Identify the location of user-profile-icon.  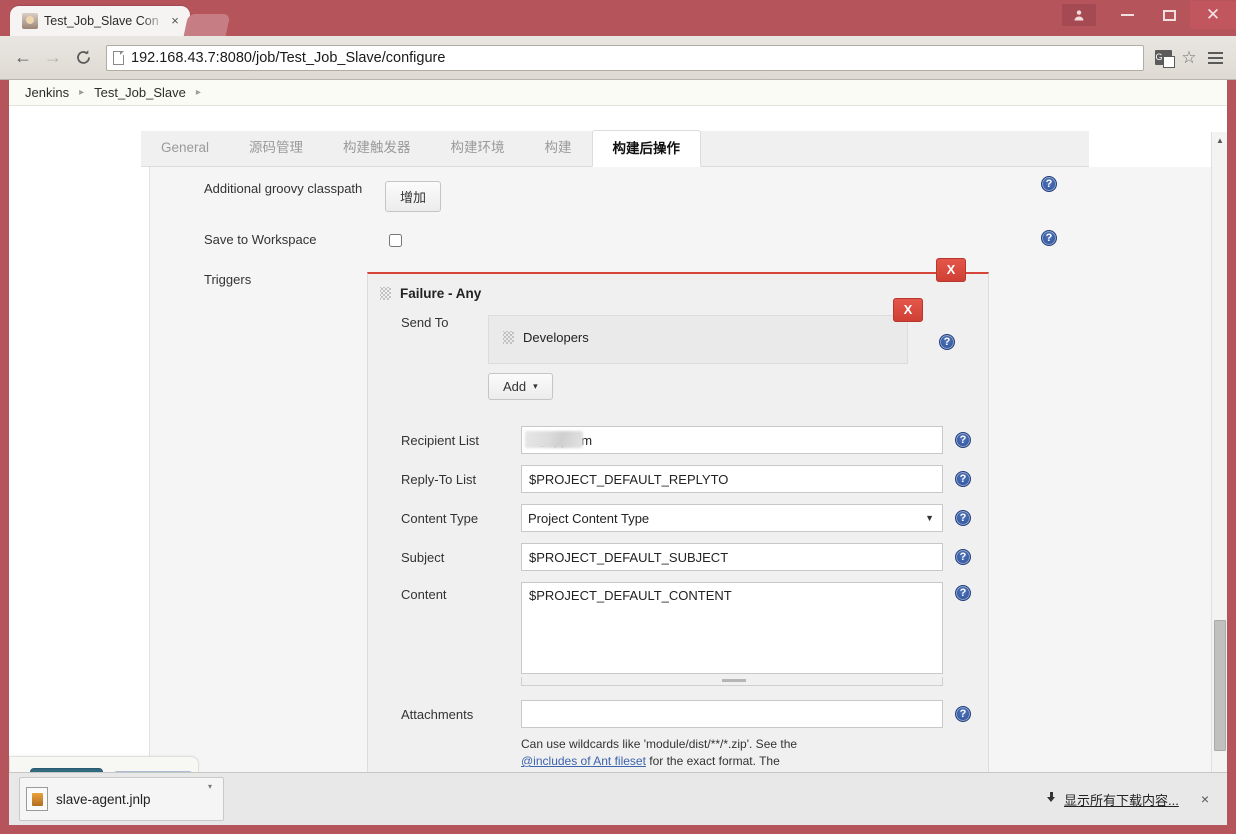
(1079, 15).